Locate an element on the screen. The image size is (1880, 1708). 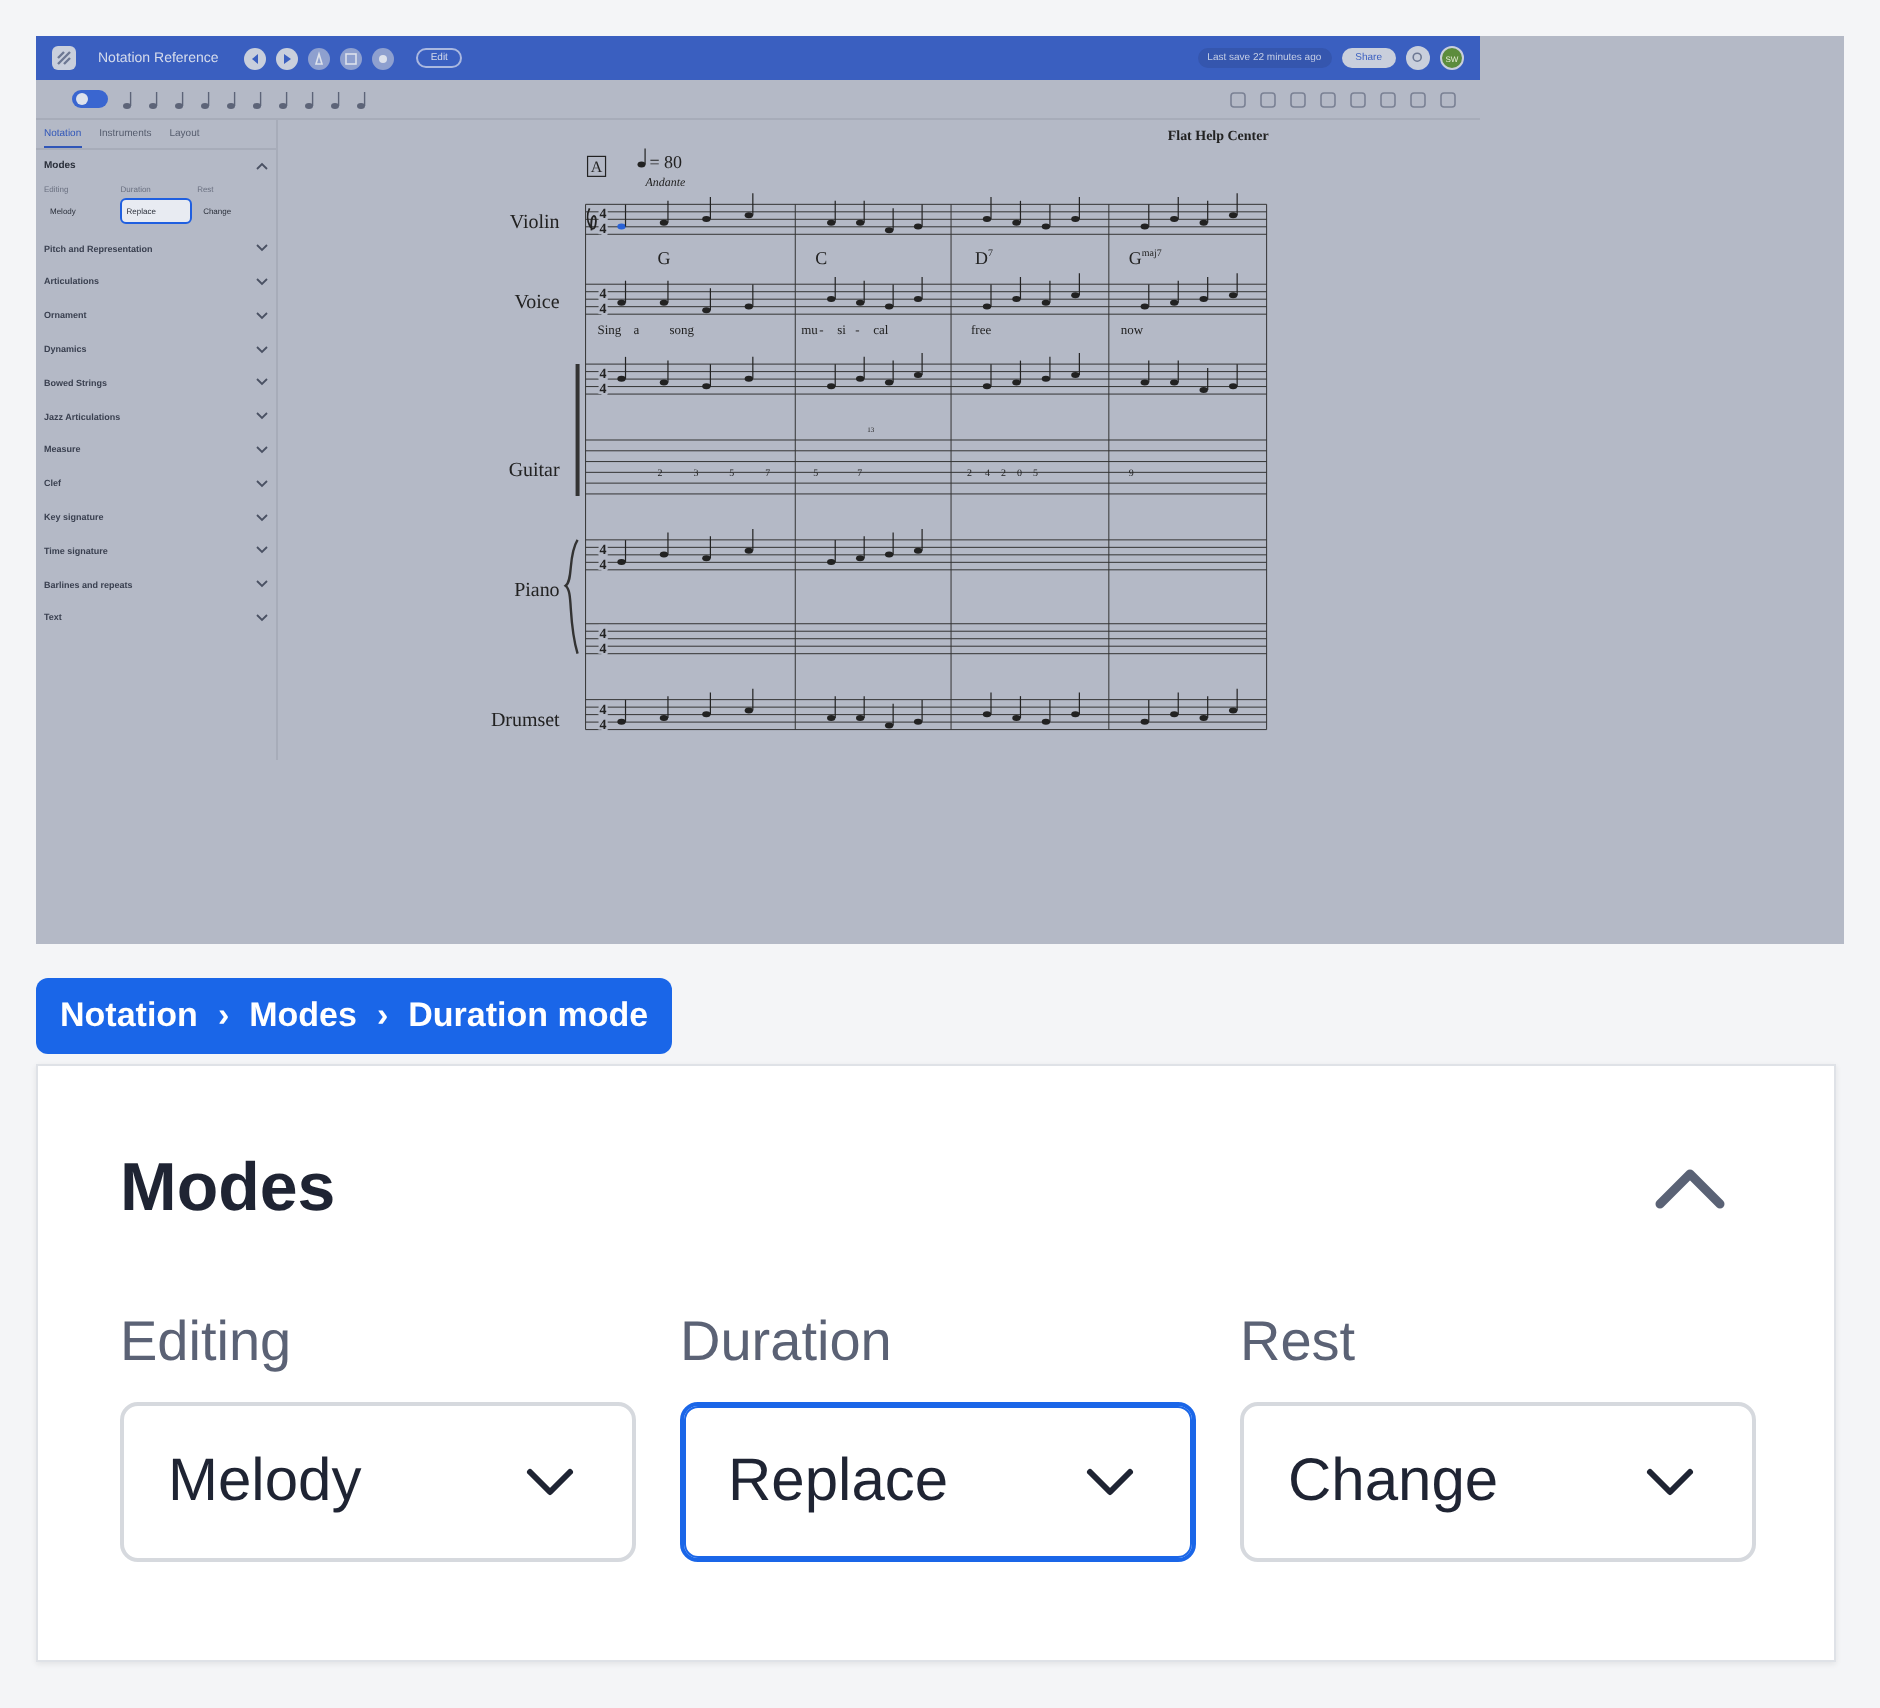
mode-dropdown: Change is located at coordinates (1498, 1482).